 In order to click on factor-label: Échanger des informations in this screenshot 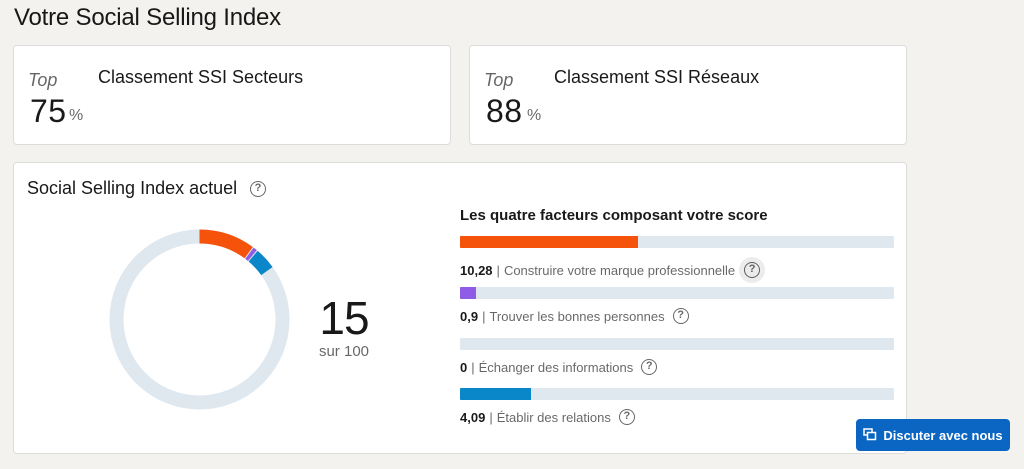, I will do `click(556, 367)`.